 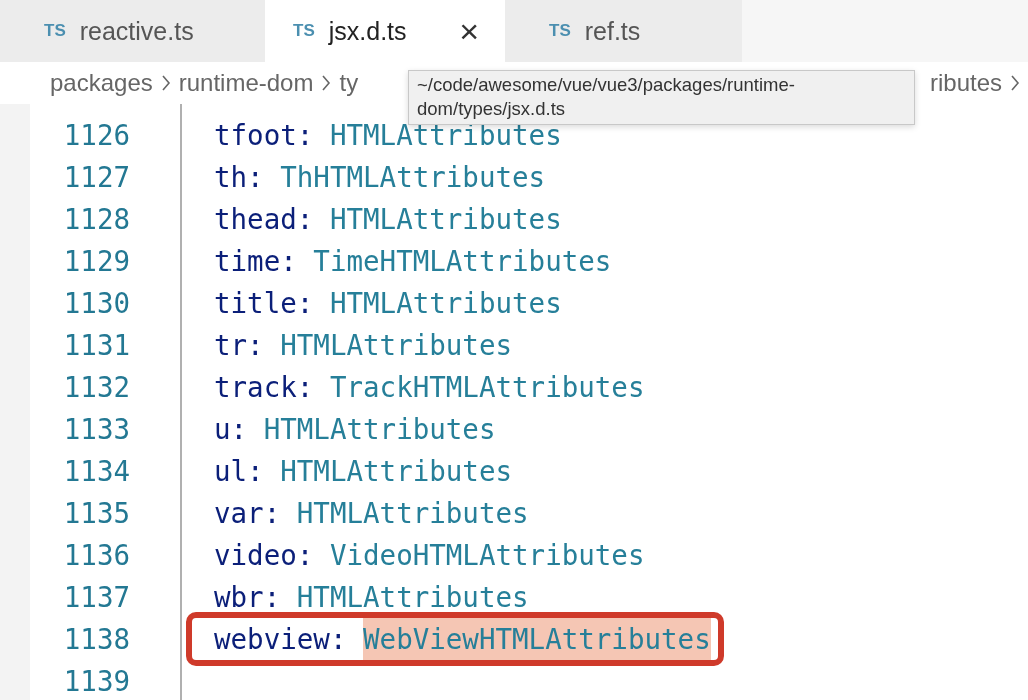 I want to click on property-name: video:, so click(x=264, y=555).